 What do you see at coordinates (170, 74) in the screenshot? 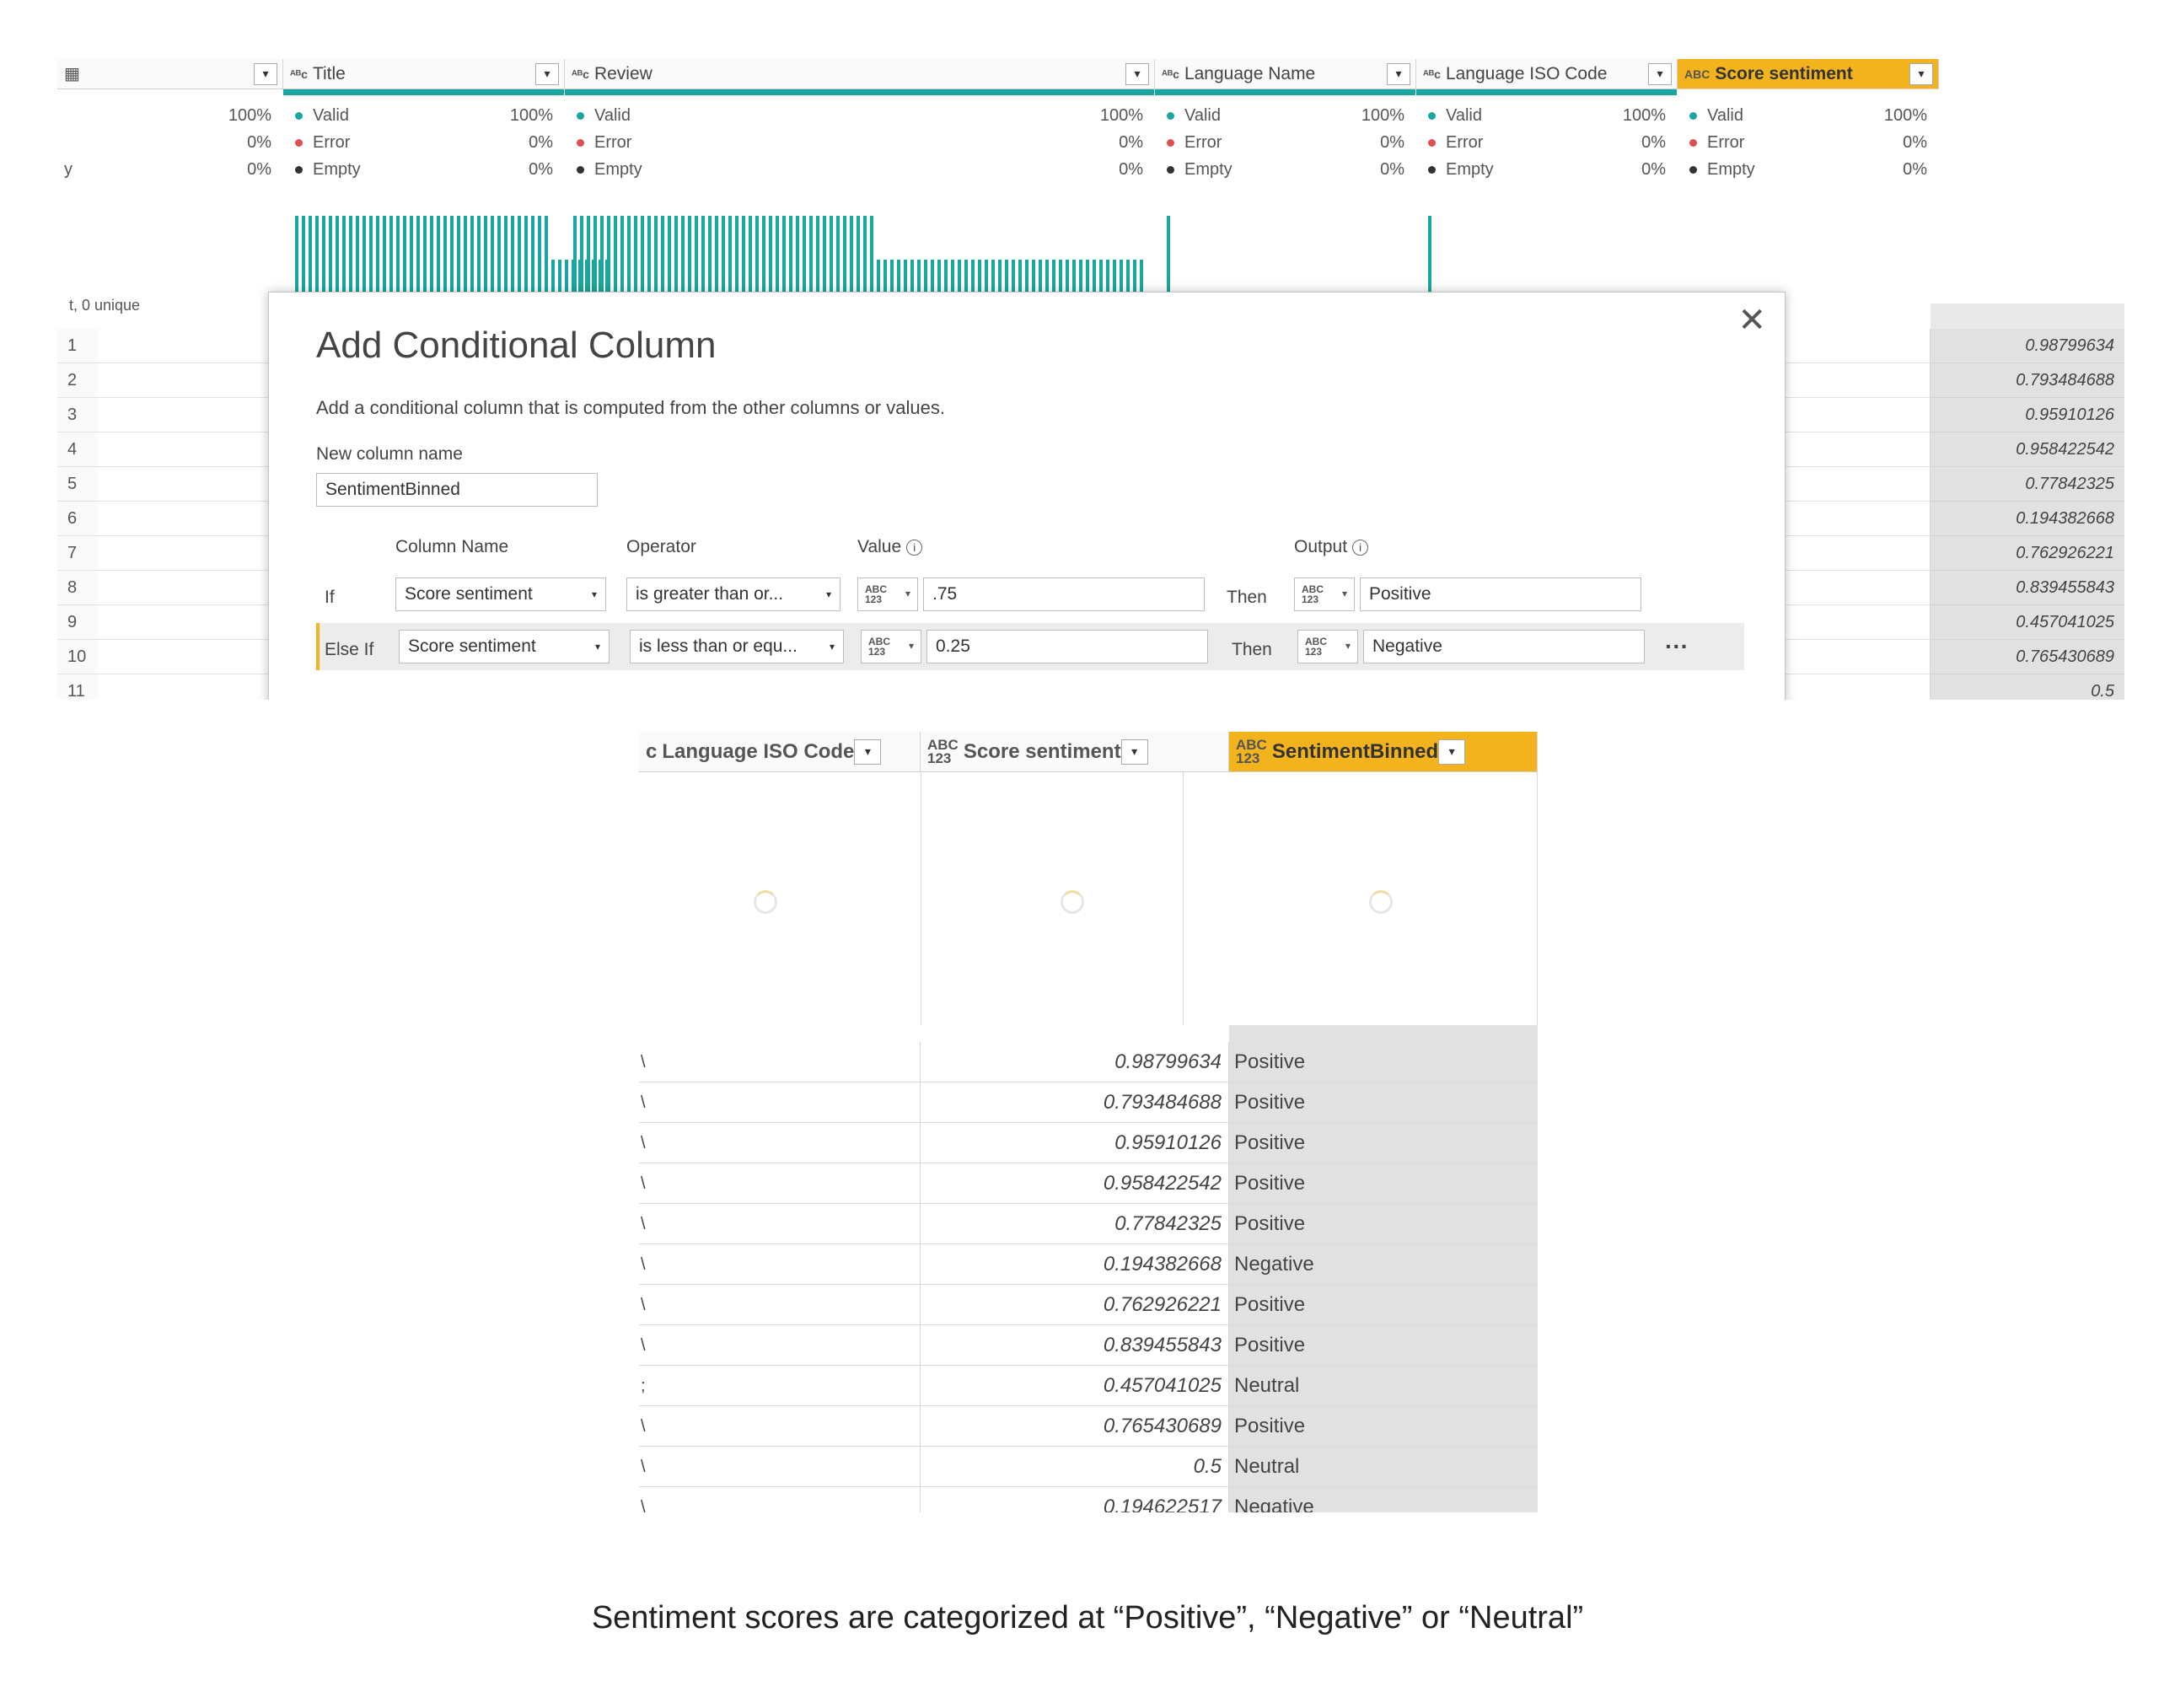
I see `column-header: ▦ ▾` at bounding box center [170, 74].